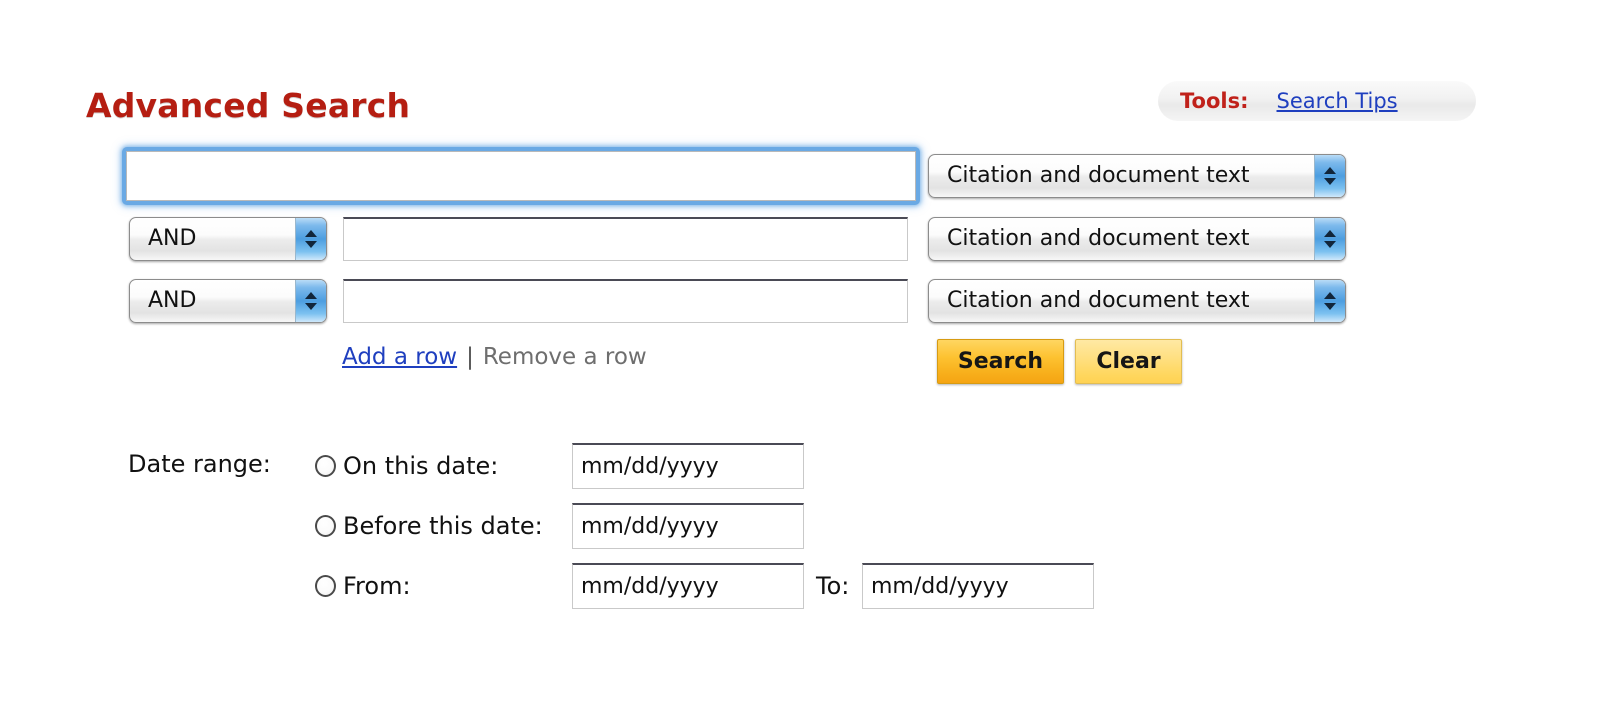  What do you see at coordinates (172, 301) in the screenshot?
I see `operator-select-row-3-value: AND` at bounding box center [172, 301].